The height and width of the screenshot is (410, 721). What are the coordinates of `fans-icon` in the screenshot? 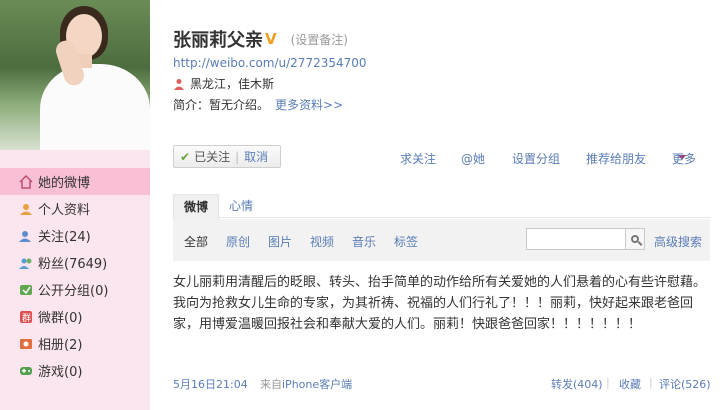 It's located at (26, 263).